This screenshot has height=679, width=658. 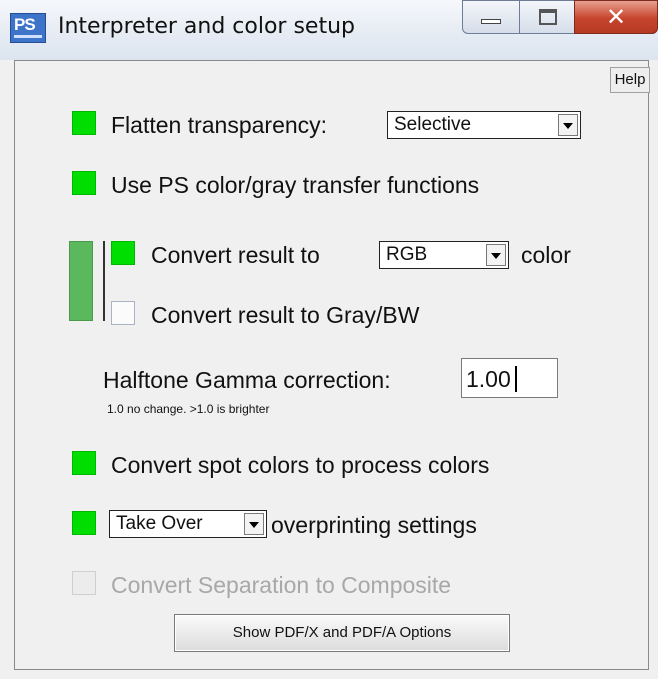 What do you see at coordinates (300, 465) in the screenshot?
I see `spot-colors-label: Convert spot colors to process colors` at bounding box center [300, 465].